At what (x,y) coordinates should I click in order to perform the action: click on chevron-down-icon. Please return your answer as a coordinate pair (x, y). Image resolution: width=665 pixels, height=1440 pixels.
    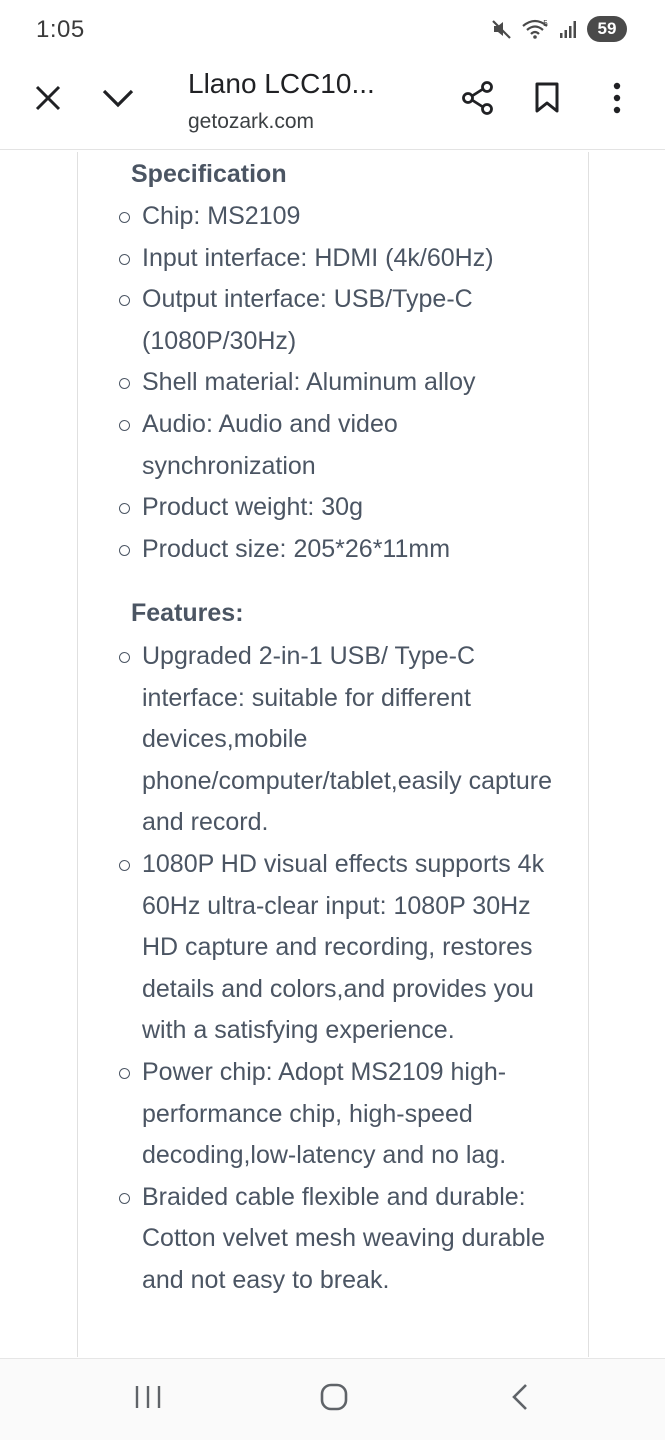
    Looking at the image, I should click on (118, 100).